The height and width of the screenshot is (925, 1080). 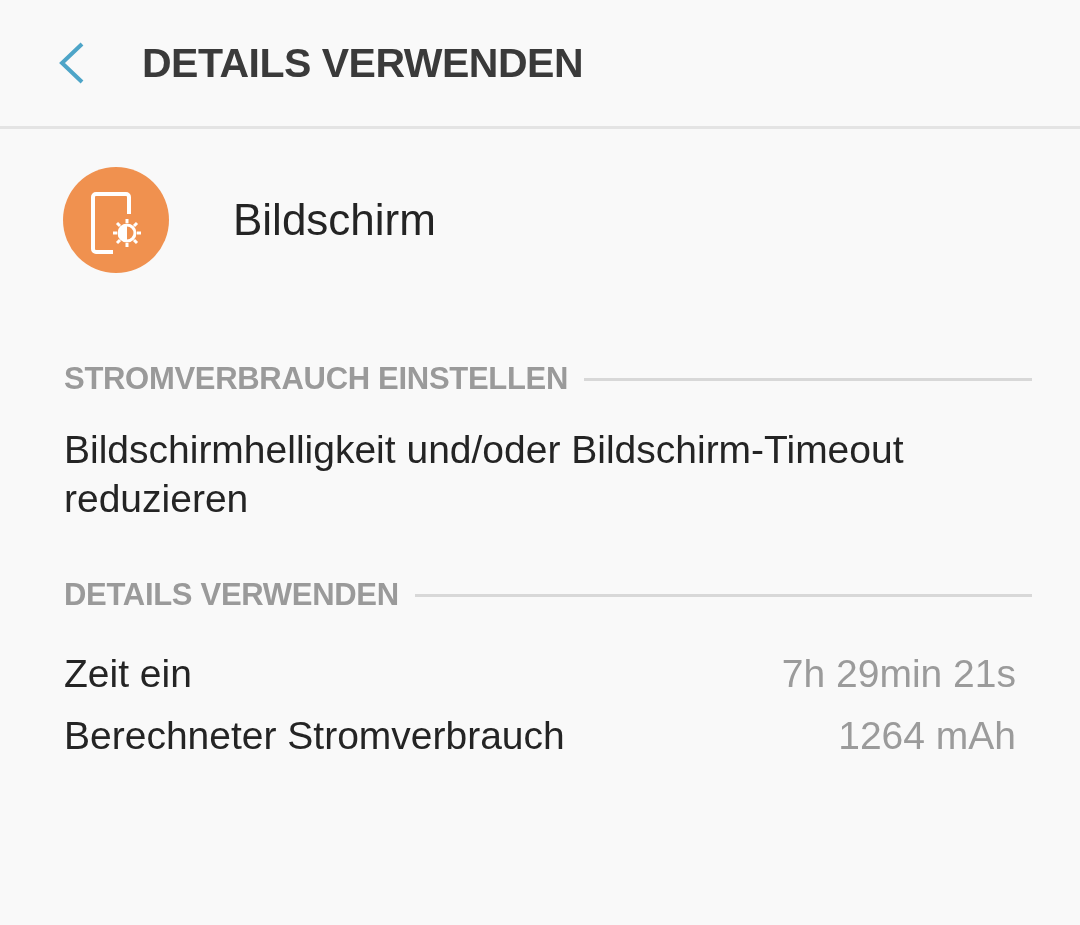 I want to click on detail-value: 1264 mAh, so click(x=927, y=736).